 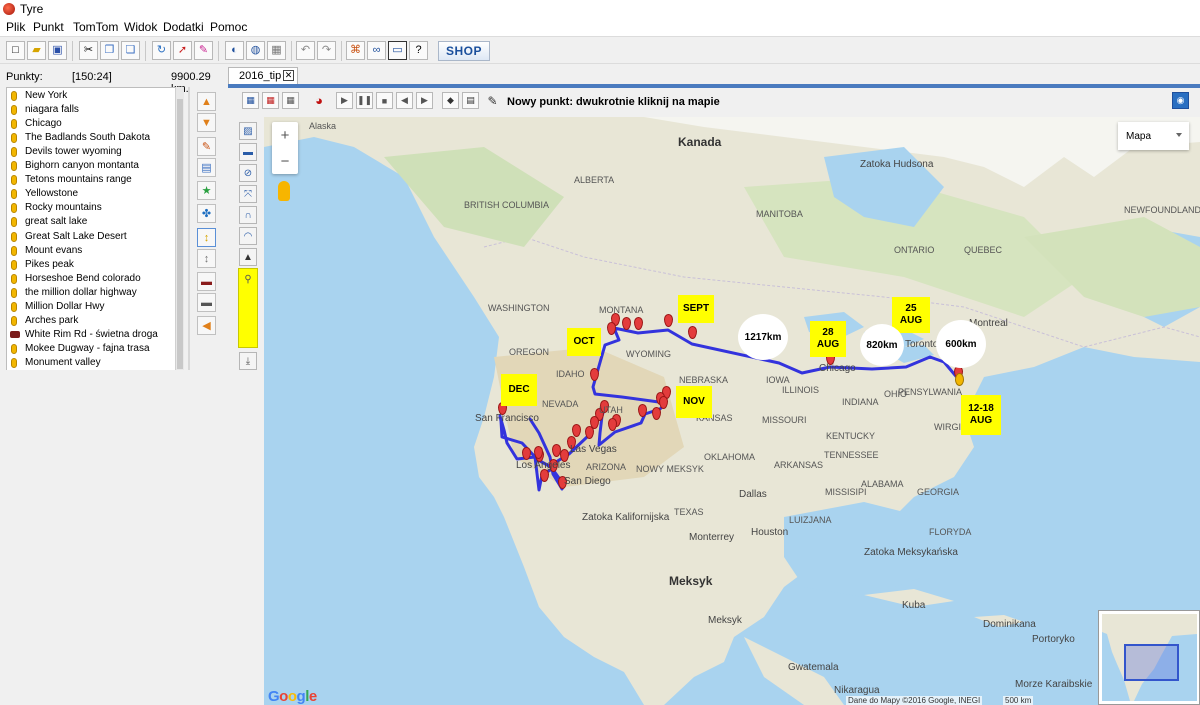 I want to click on list-item: Chicago, so click(x=95, y=124).